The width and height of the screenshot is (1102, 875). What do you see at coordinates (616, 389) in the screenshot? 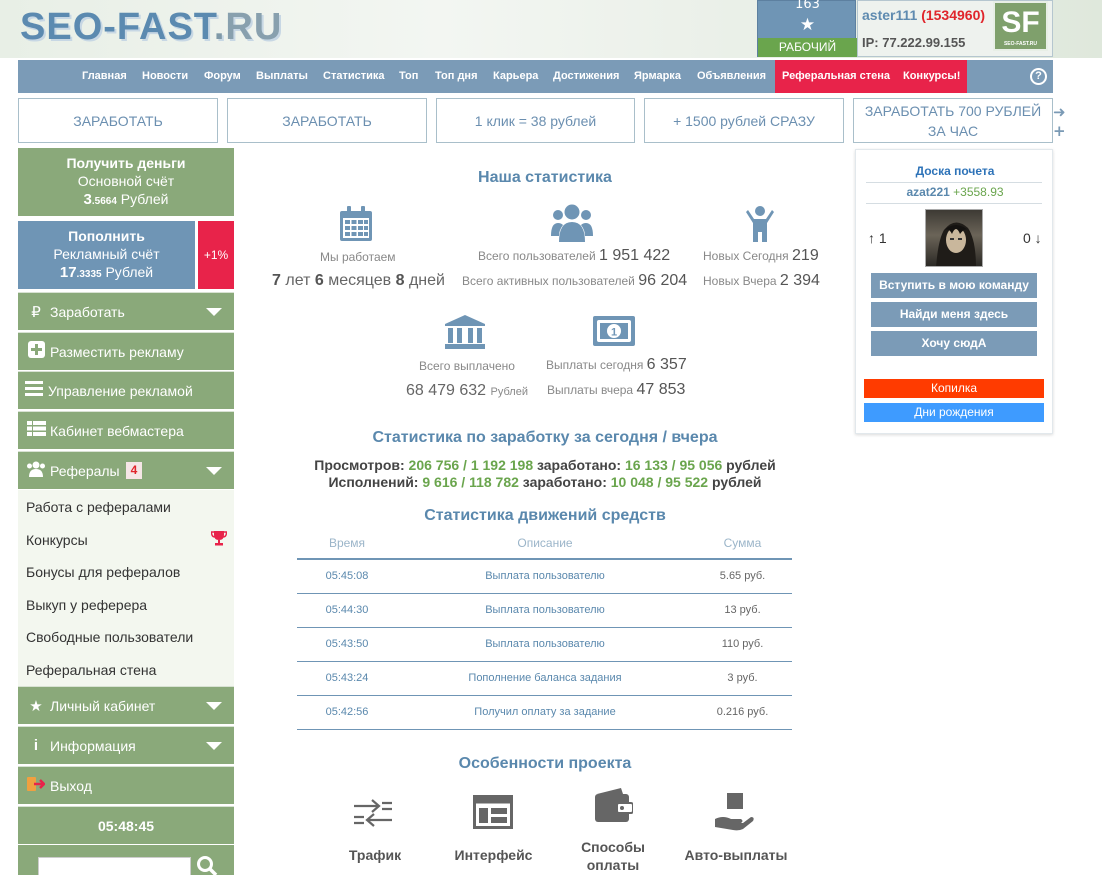
I see `paid-yesterday: Выплаты вчера 47 853` at bounding box center [616, 389].